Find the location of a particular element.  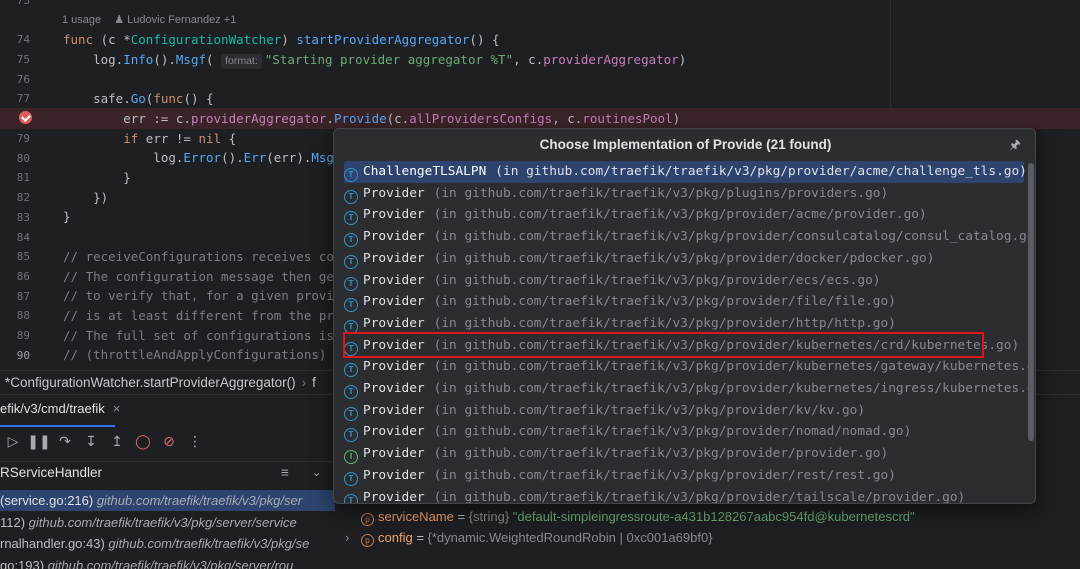

step-out-icon: ↥ is located at coordinates (117, 442).